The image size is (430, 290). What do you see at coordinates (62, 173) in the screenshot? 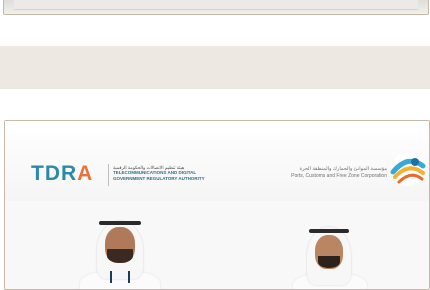
I see `tdra-logo: TDRA` at bounding box center [62, 173].